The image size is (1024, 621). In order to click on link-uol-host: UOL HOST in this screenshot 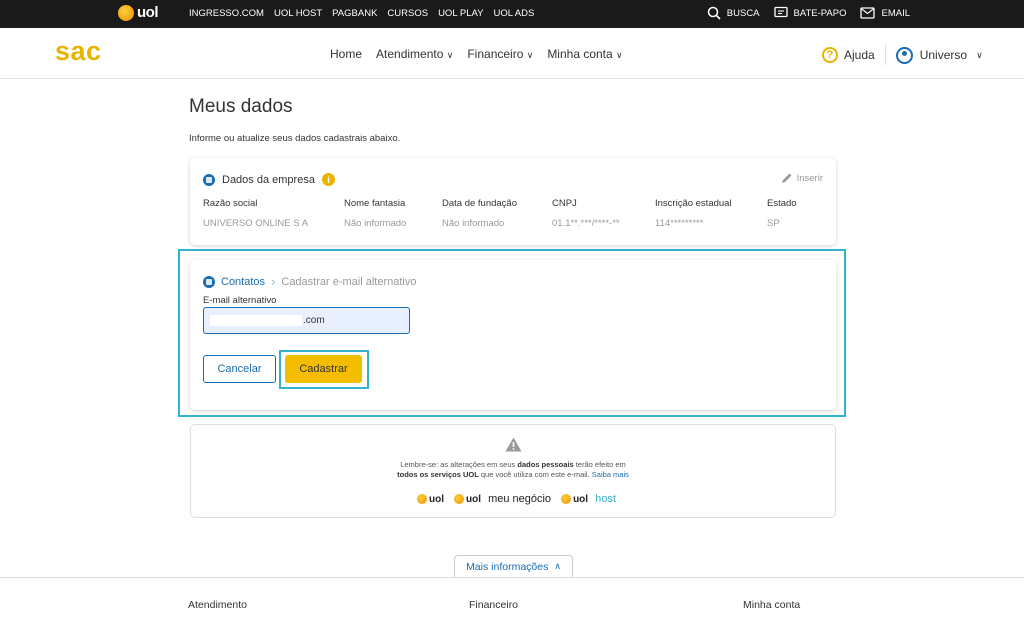, I will do `click(298, 13)`.